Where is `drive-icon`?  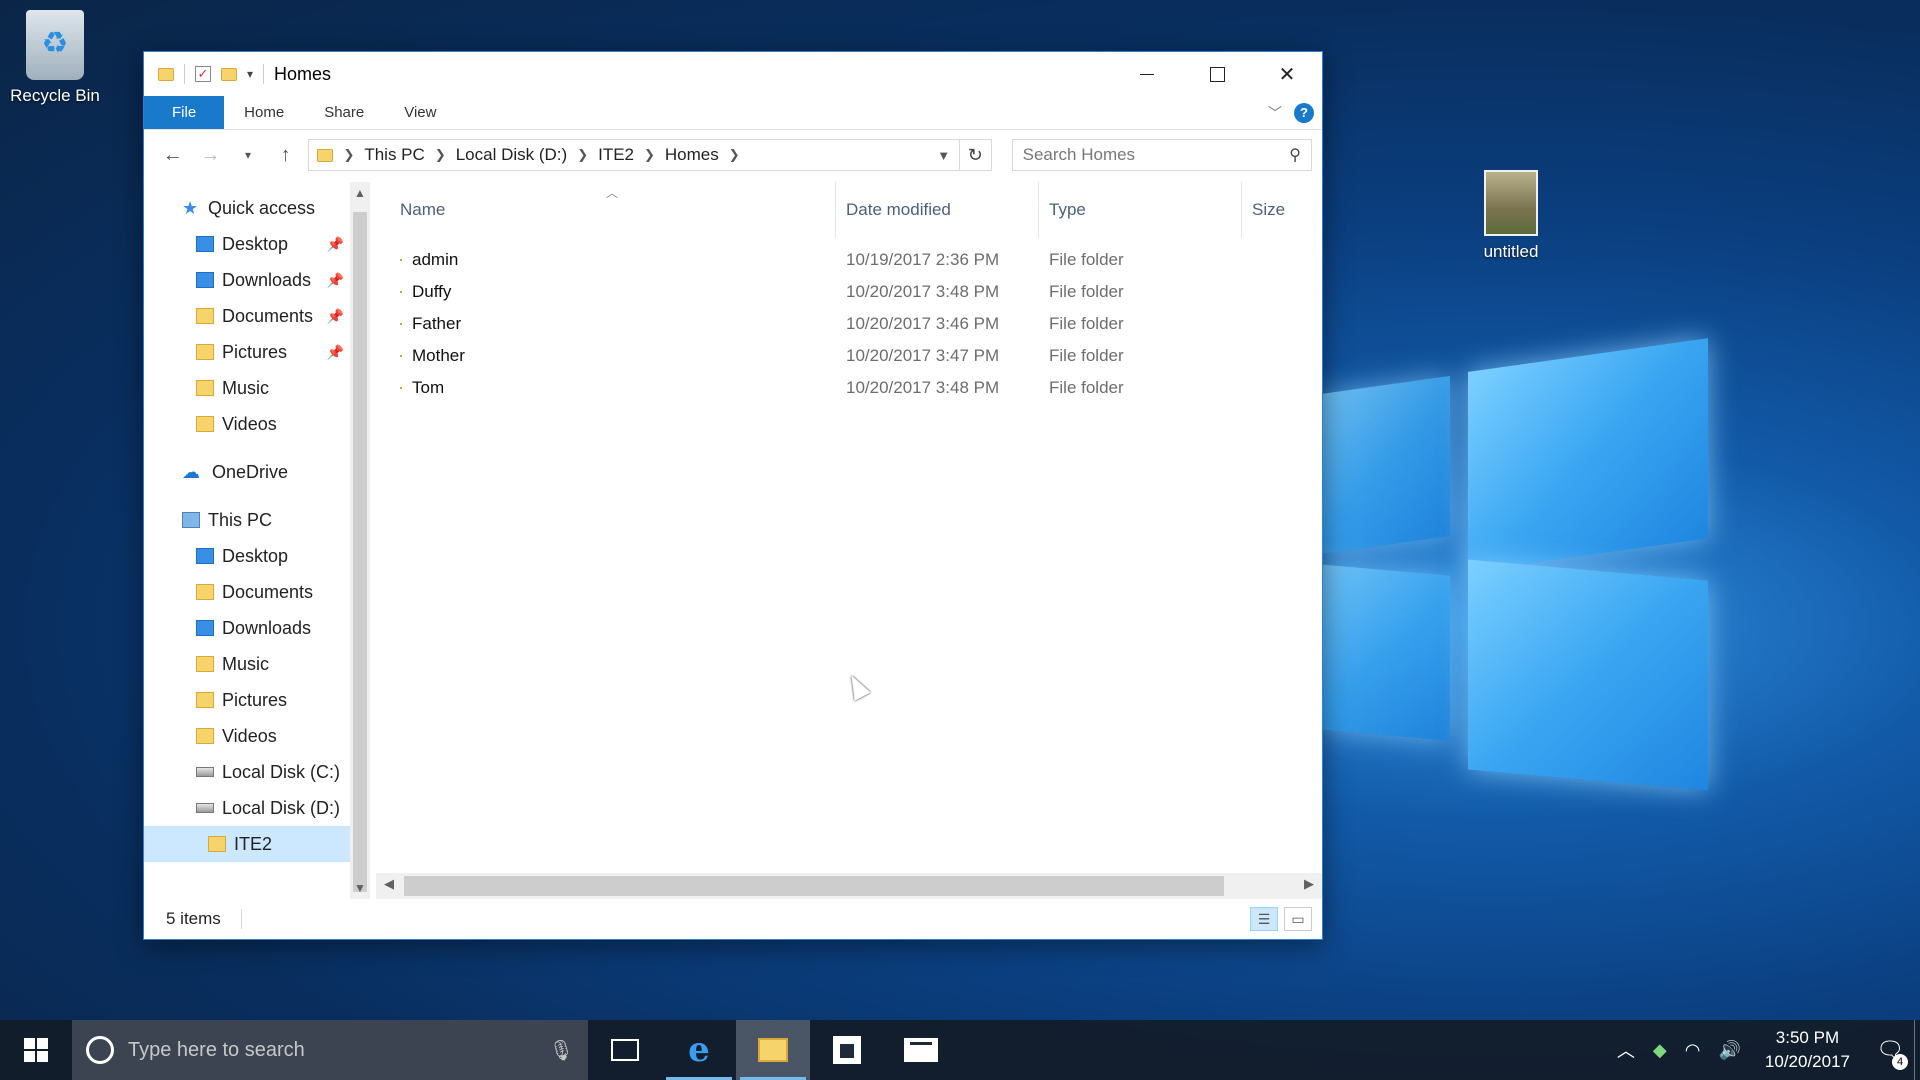
drive-icon is located at coordinates (205, 772).